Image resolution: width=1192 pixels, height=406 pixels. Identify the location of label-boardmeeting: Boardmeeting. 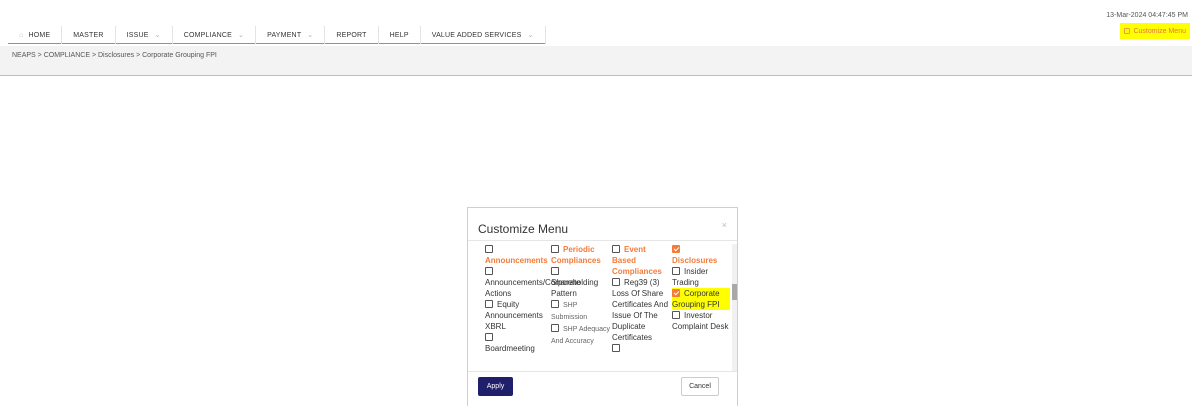
(510, 348).